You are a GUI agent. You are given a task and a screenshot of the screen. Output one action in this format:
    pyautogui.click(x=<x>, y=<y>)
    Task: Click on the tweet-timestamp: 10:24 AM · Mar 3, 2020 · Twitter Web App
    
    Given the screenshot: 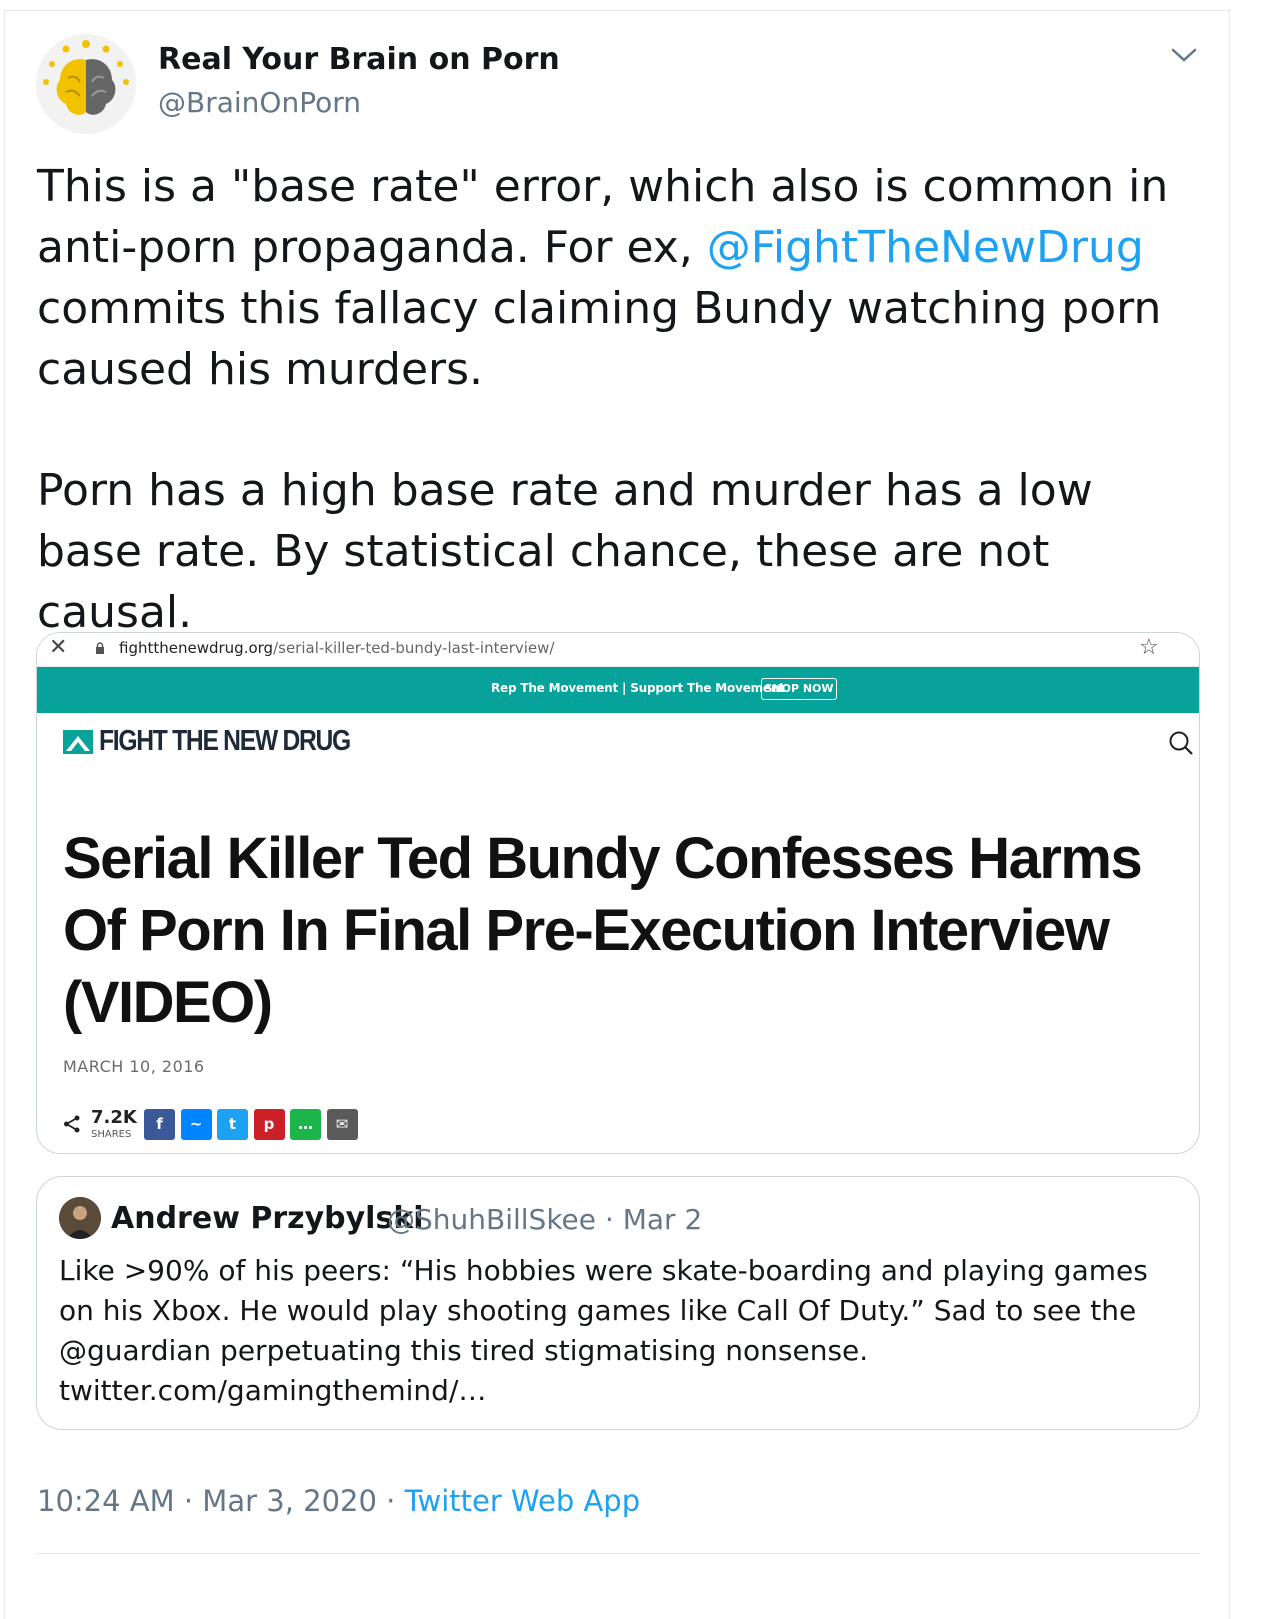 What is the action you would take?
    pyautogui.click(x=338, y=1501)
    